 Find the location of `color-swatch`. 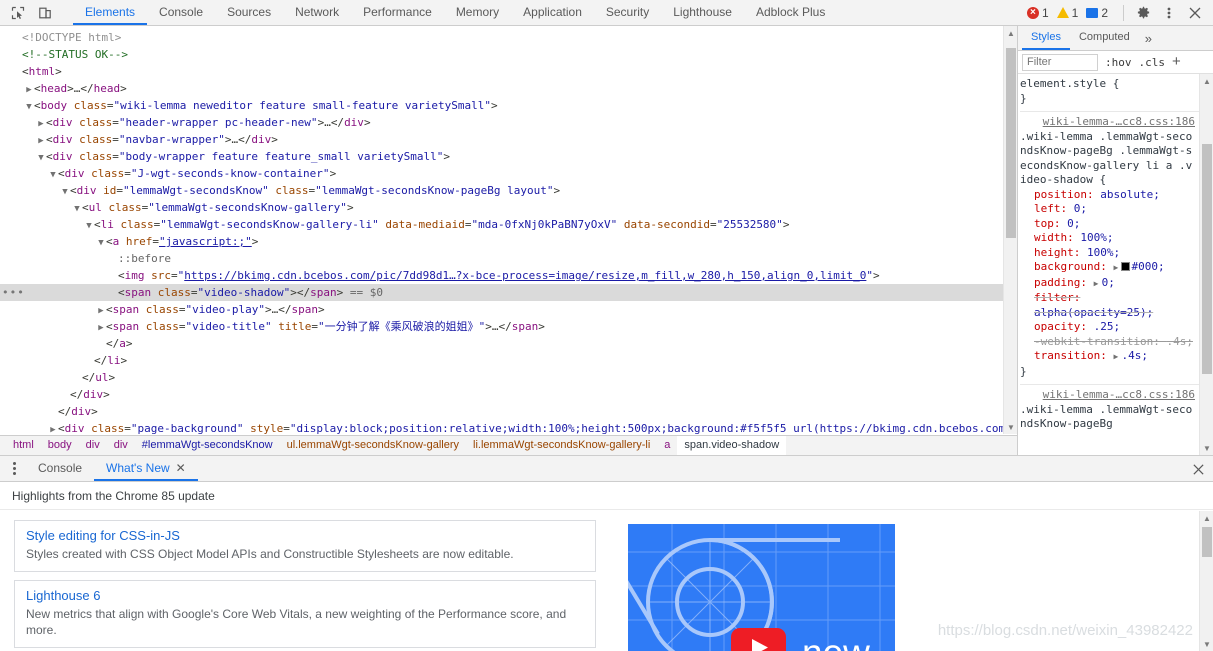

color-swatch is located at coordinates (1126, 266).